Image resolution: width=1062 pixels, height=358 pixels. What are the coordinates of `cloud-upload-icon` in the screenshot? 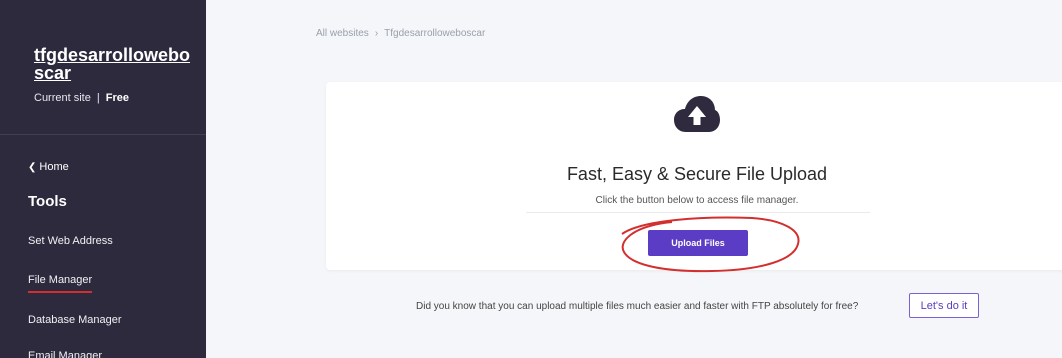 It's located at (697, 114).